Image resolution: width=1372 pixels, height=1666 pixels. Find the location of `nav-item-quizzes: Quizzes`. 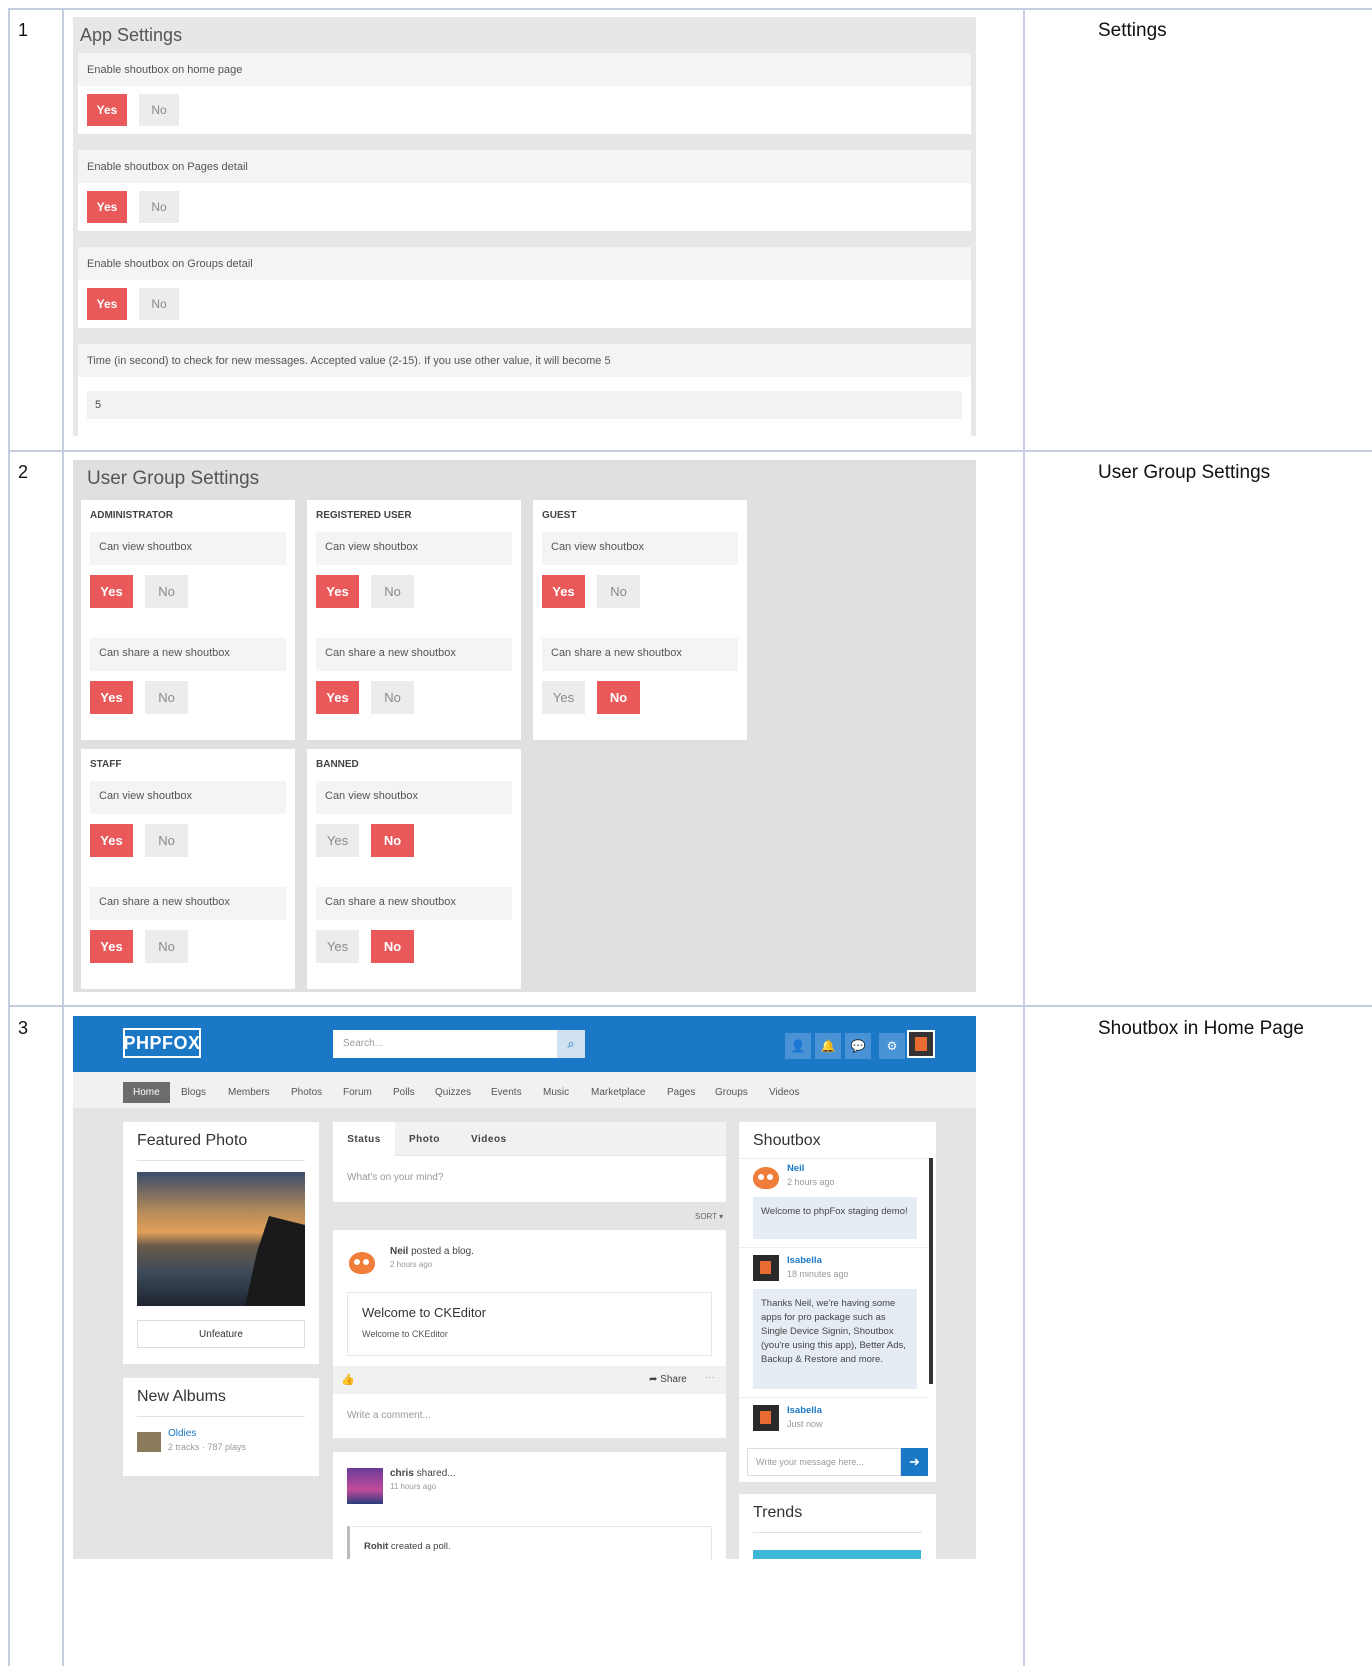

nav-item-quizzes: Quizzes is located at coordinates (453, 1092).